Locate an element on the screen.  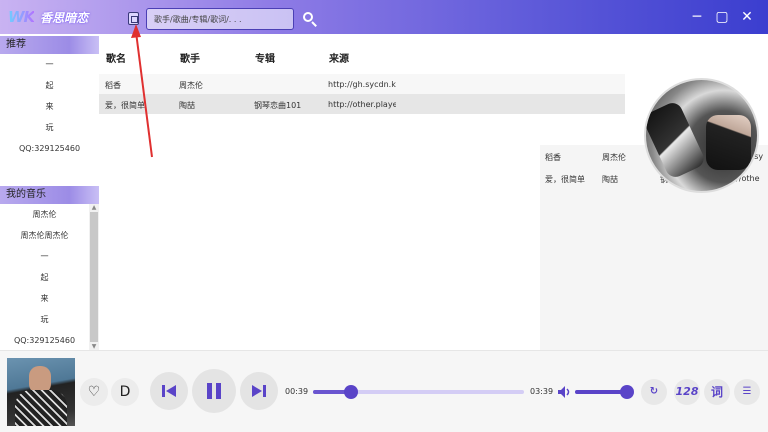
volume-slider is located at coordinates (604, 392).